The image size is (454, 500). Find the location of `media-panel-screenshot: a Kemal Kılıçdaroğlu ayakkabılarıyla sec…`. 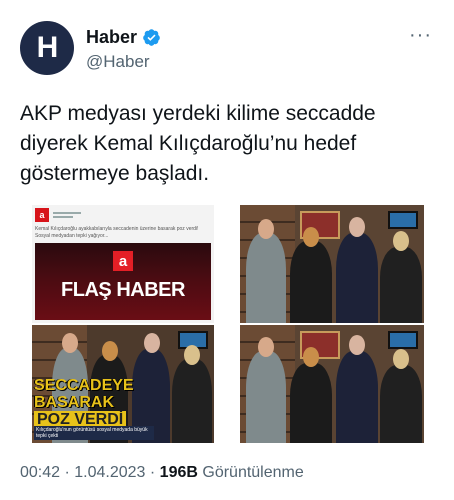

media-panel-screenshot: a Kemal Kılıçdaroğlu ayakkabılarıyla sec… is located at coordinates (123, 264).